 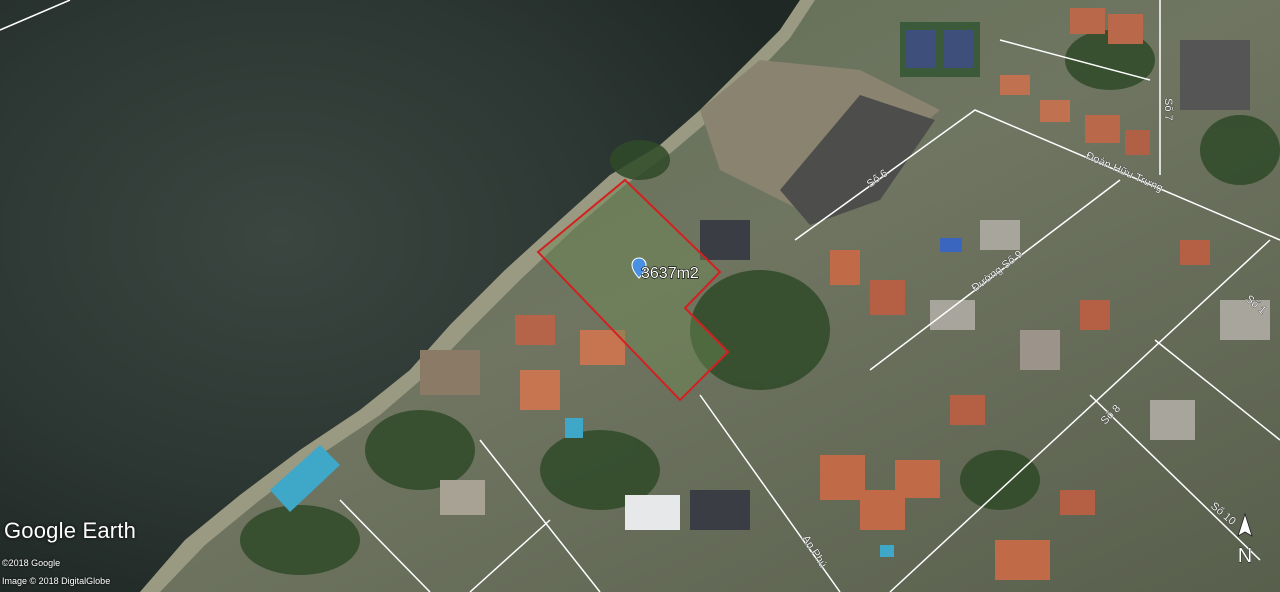 What do you see at coordinates (70, 530) in the screenshot?
I see `google-earth-logo: Google Earth` at bounding box center [70, 530].